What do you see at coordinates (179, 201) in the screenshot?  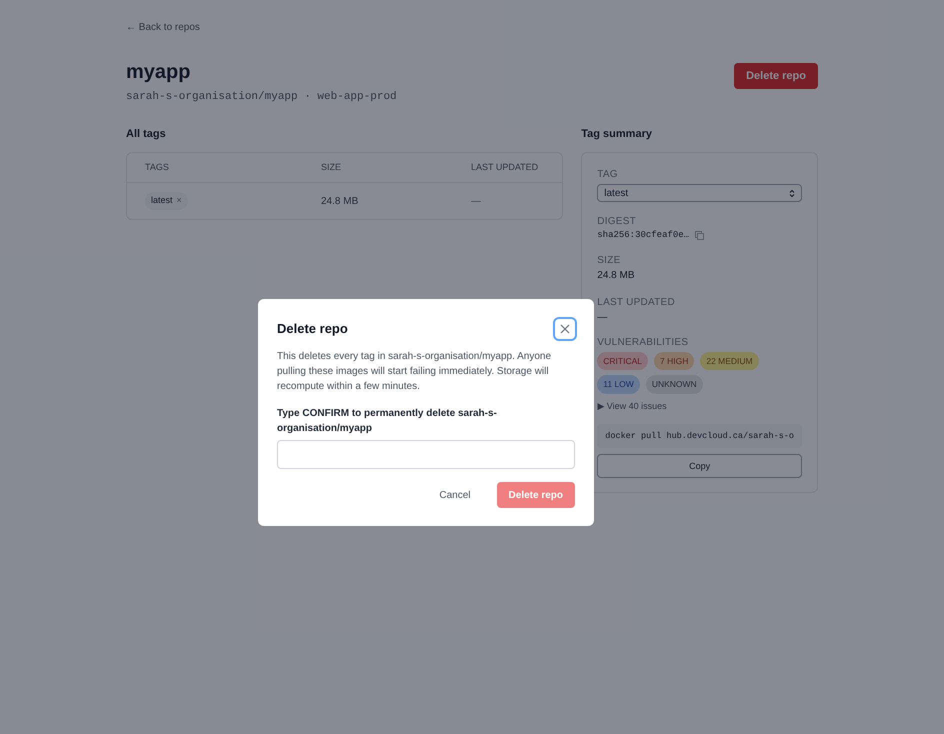 I see `remove-tag-button: ×` at bounding box center [179, 201].